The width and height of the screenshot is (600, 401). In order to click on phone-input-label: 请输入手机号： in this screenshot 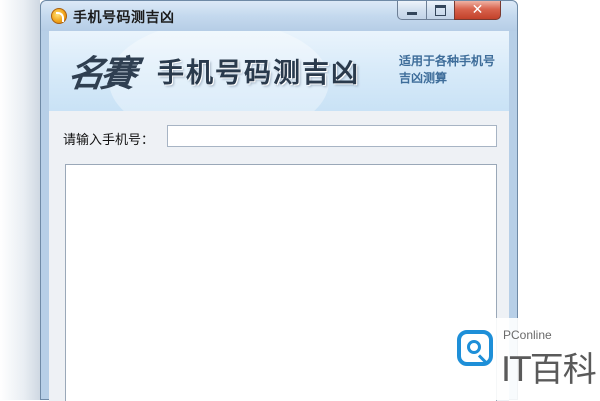, I will do `click(109, 140)`.